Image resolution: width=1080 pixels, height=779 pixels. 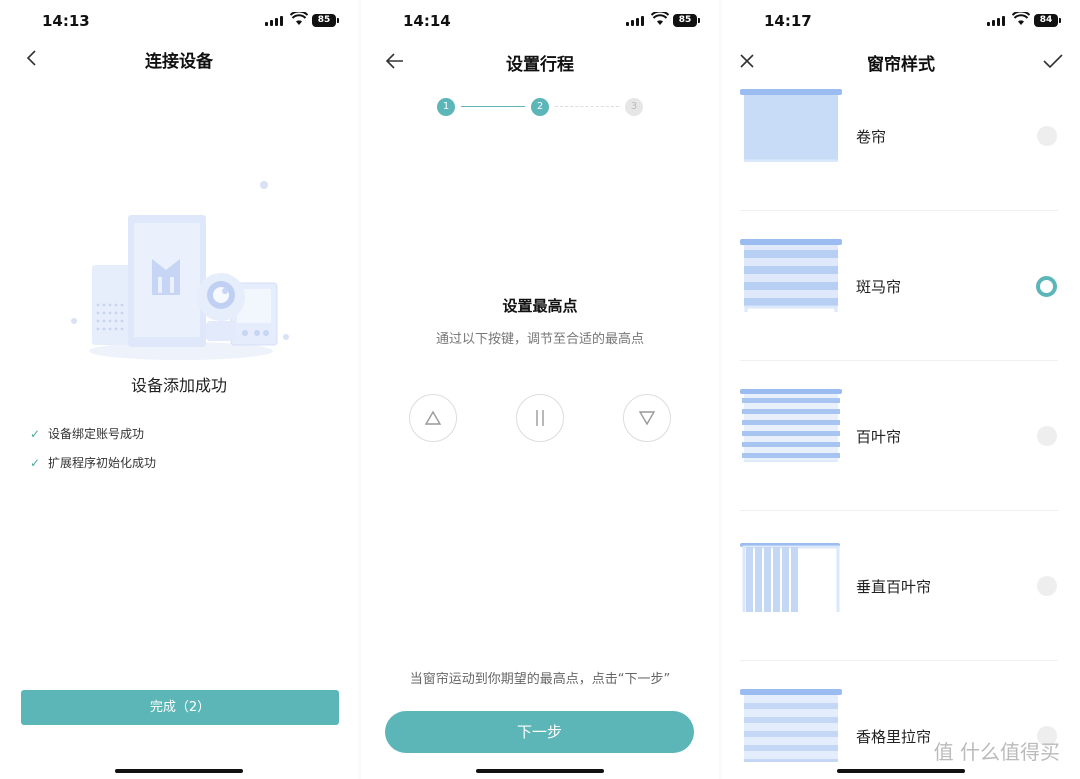 I want to click on check-item: ✓ 扩展程序初始化成功, so click(x=93, y=462).